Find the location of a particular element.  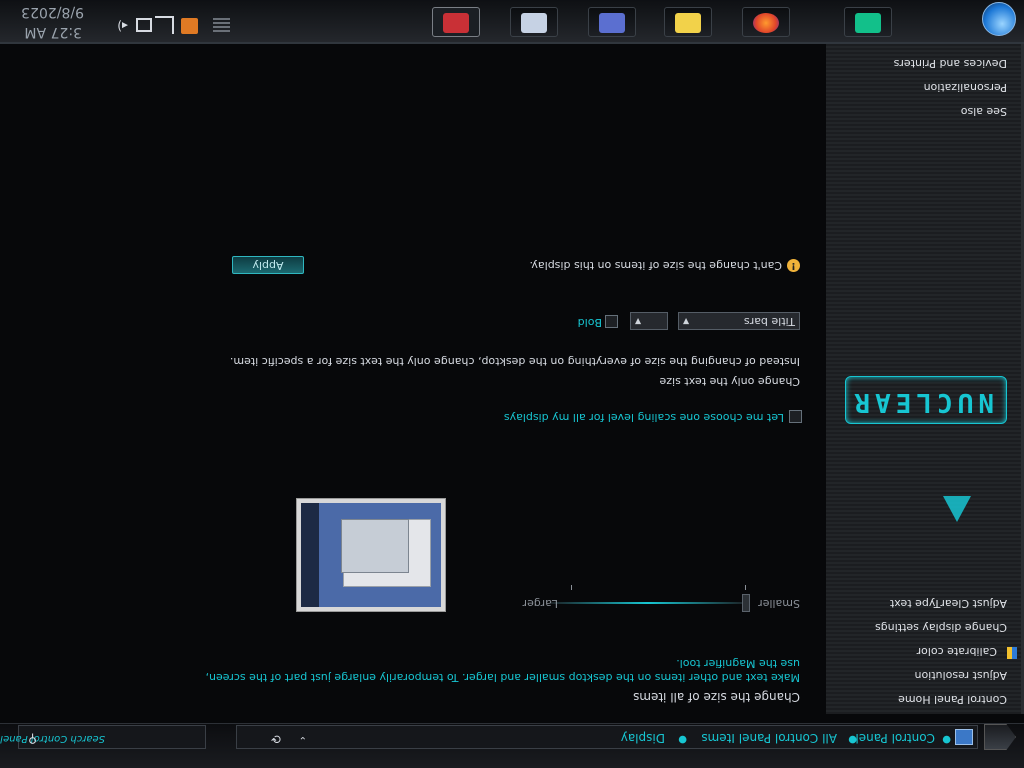

logo-text: NUCLEAR is located at coordinates (921, 402).